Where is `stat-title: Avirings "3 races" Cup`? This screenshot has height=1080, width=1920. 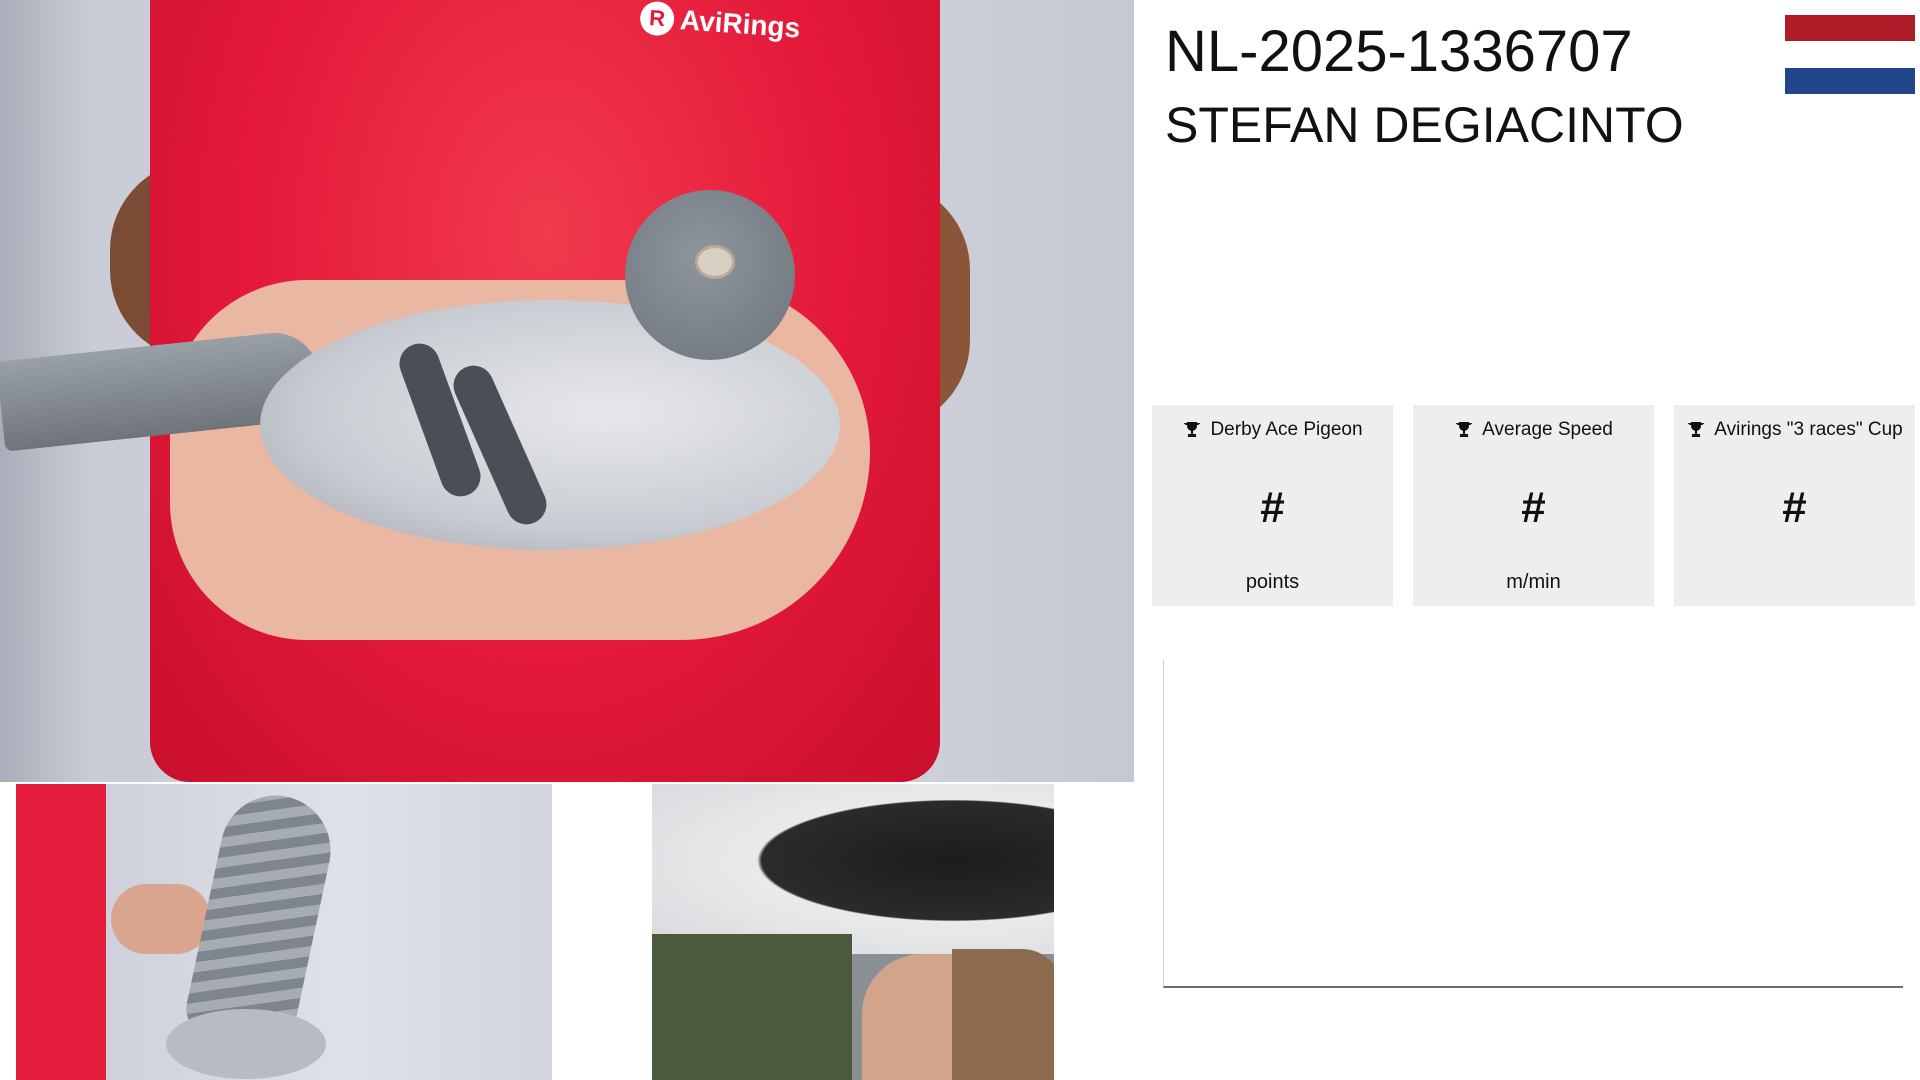 stat-title: Avirings "3 races" Cup is located at coordinates (1808, 429).